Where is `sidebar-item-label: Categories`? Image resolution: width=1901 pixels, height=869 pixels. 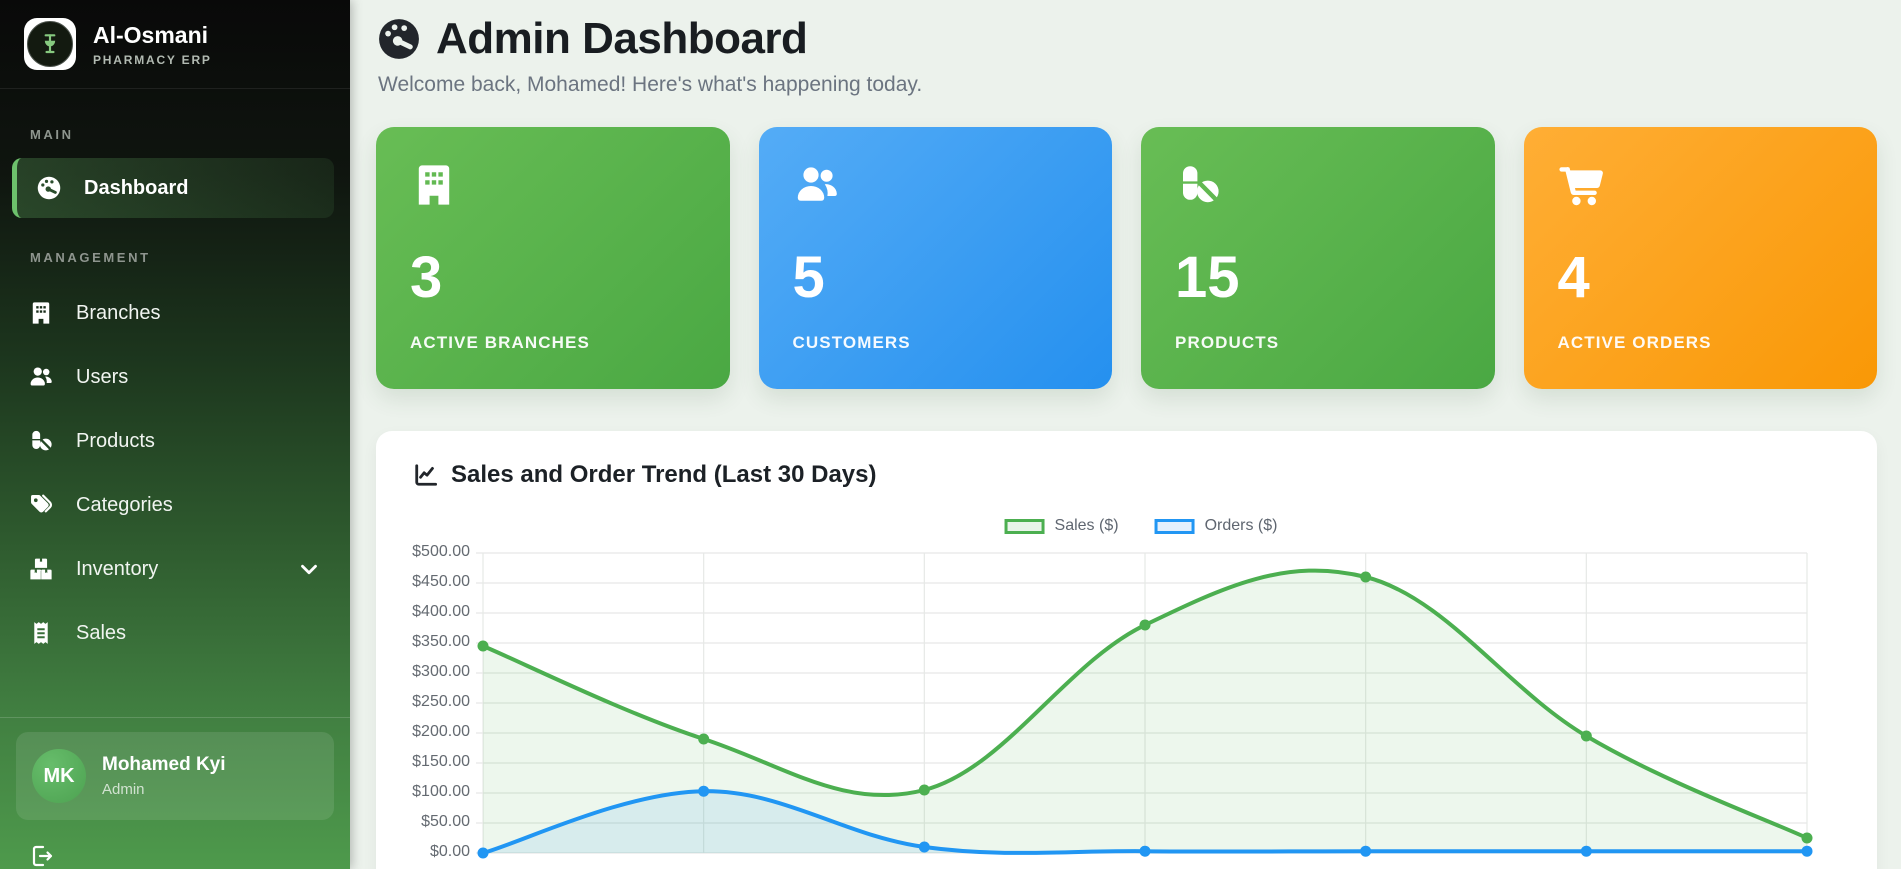
sidebar-item-label: Categories is located at coordinates (124, 504).